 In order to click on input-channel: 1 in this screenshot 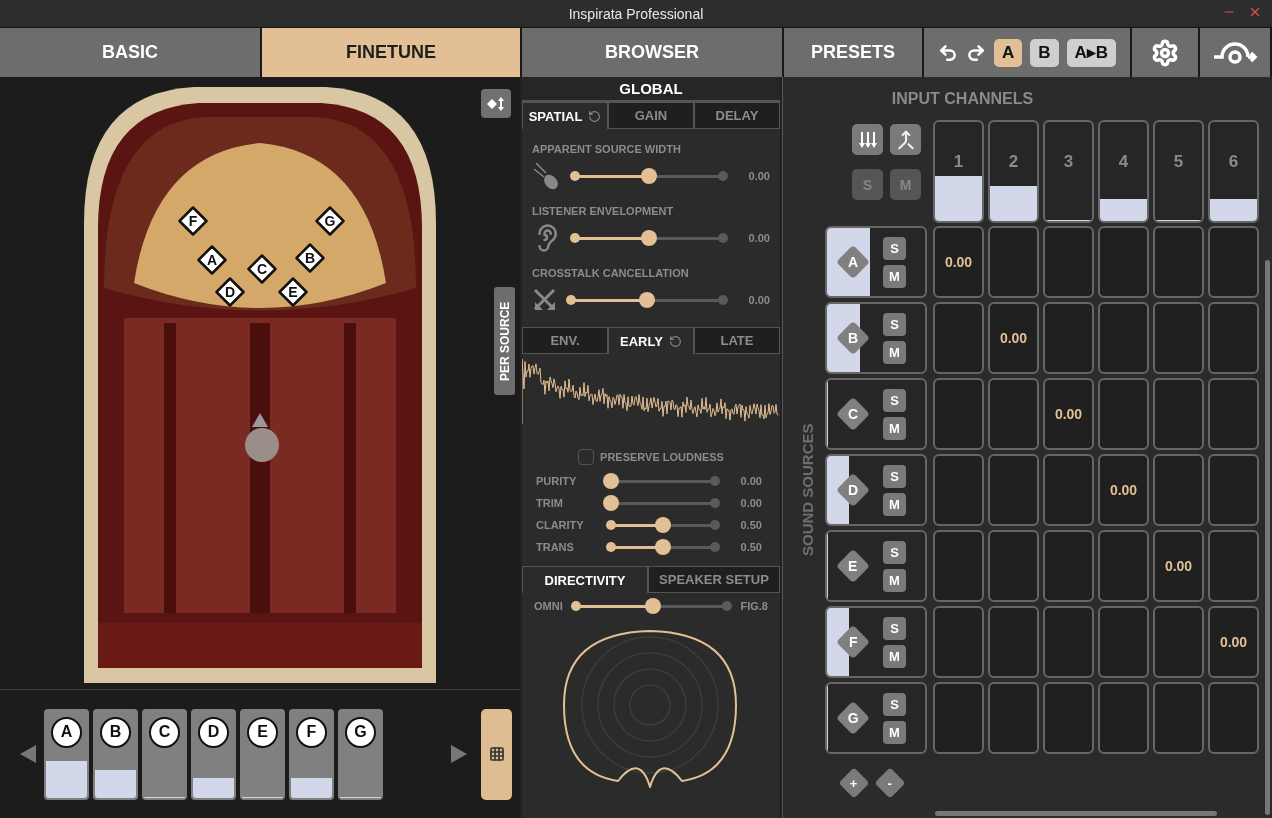, I will do `click(958, 171)`.